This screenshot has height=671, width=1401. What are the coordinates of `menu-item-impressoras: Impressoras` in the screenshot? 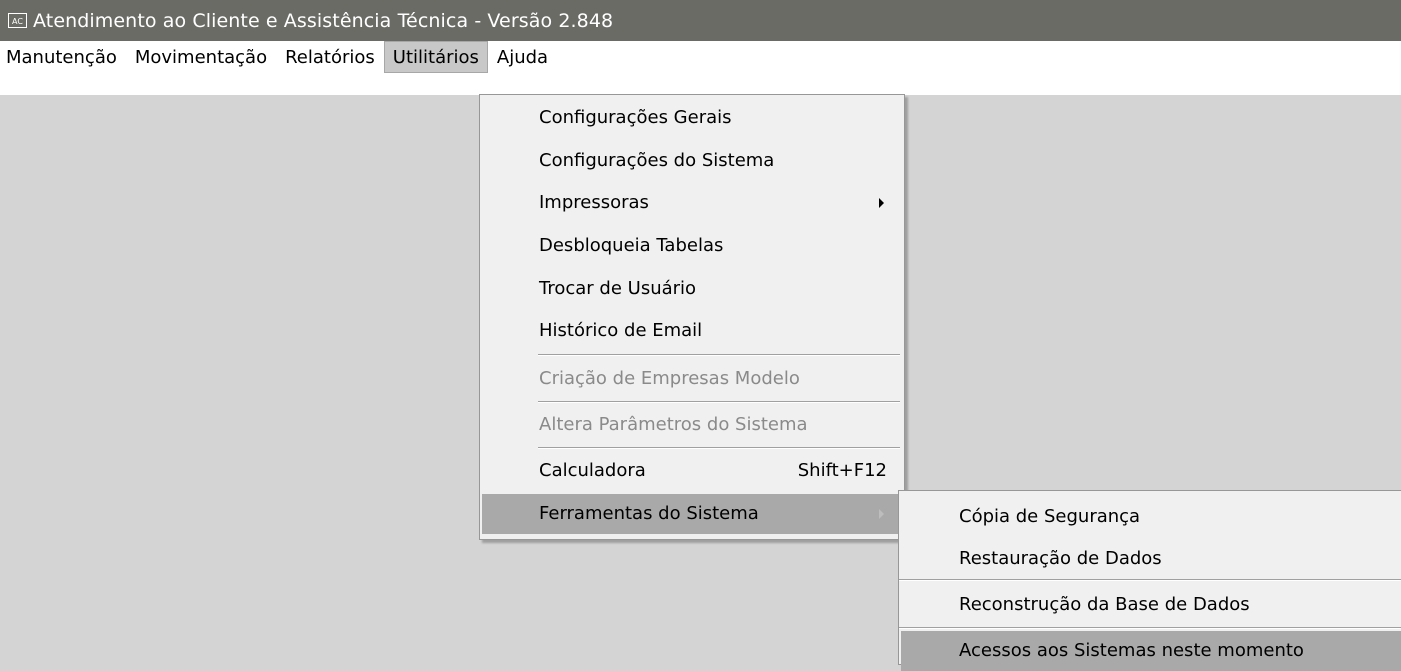 It's located at (692, 203).